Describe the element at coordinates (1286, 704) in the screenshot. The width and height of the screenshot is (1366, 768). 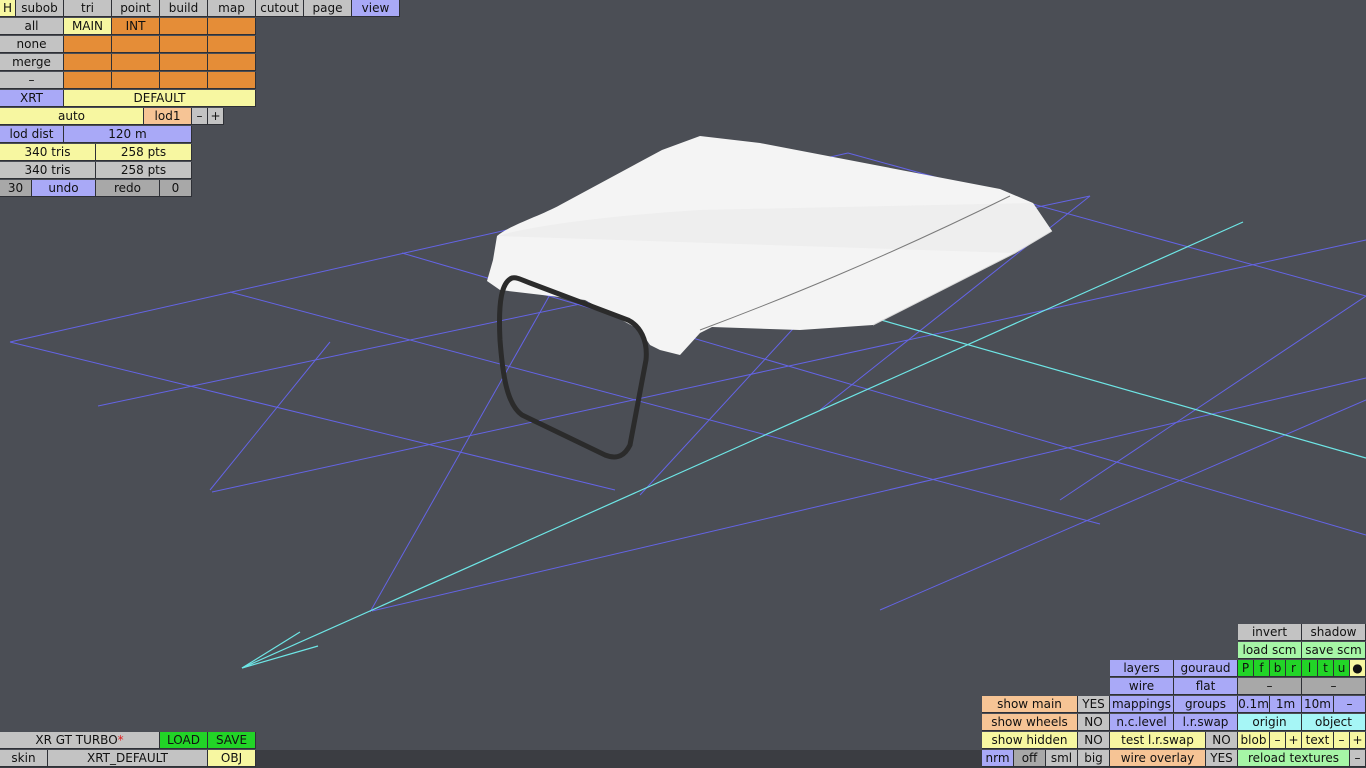
I see `grid-size-1m-button: 1m` at that location.